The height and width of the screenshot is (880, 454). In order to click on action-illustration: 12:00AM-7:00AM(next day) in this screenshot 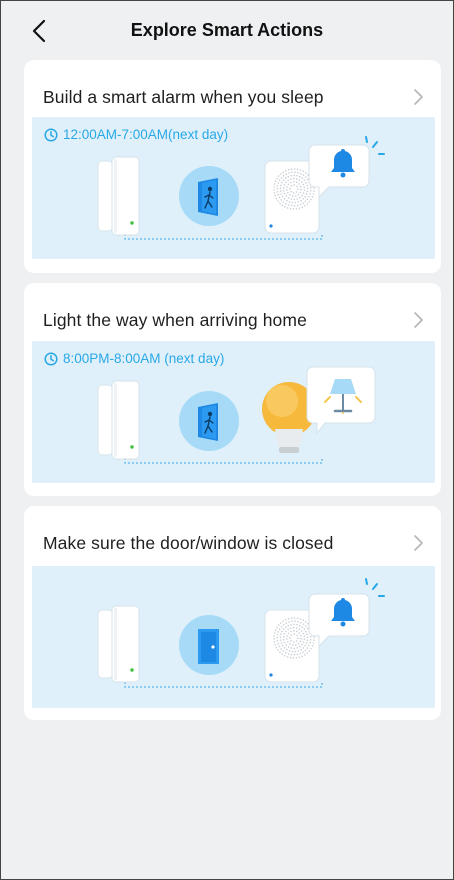, I will do `click(233, 188)`.